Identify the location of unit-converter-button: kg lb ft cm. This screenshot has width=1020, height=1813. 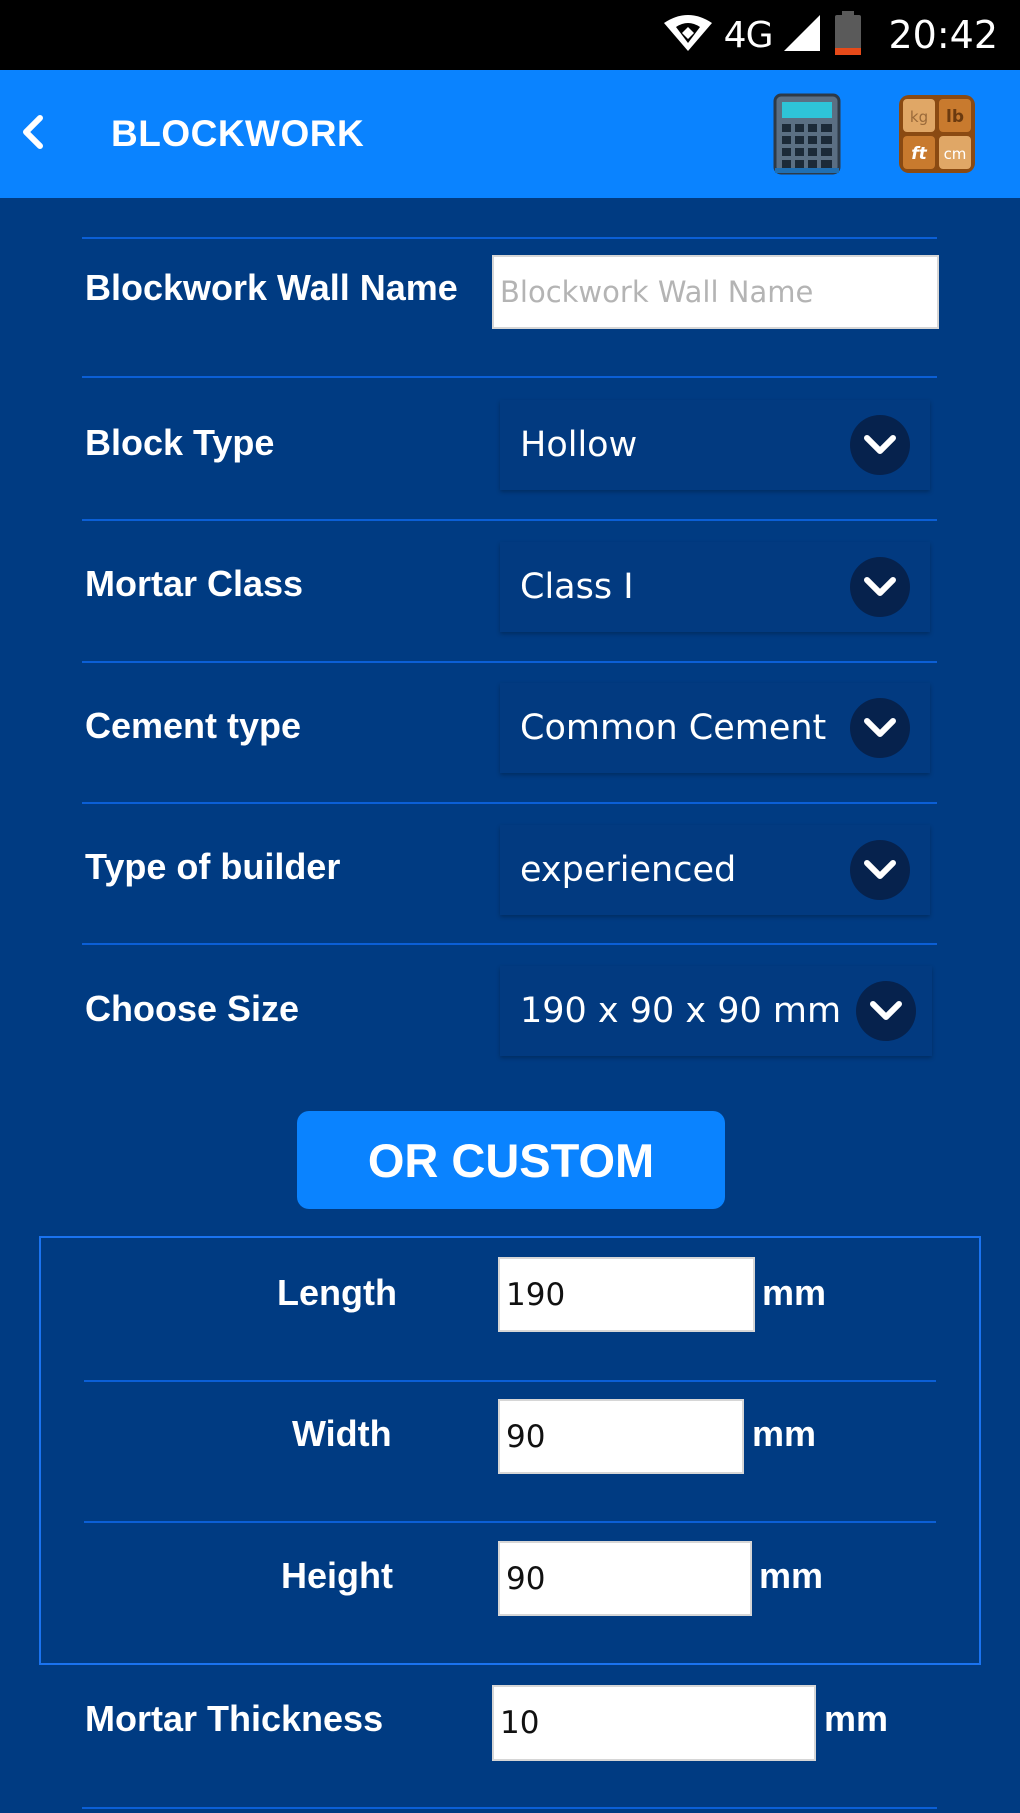
(937, 134).